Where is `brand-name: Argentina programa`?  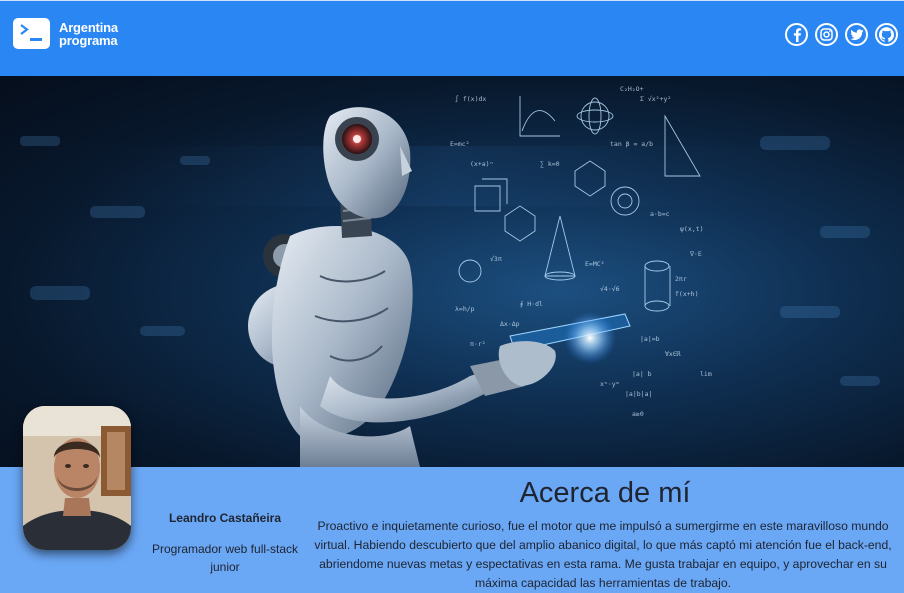 brand-name: Argentina programa is located at coordinates (88, 34).